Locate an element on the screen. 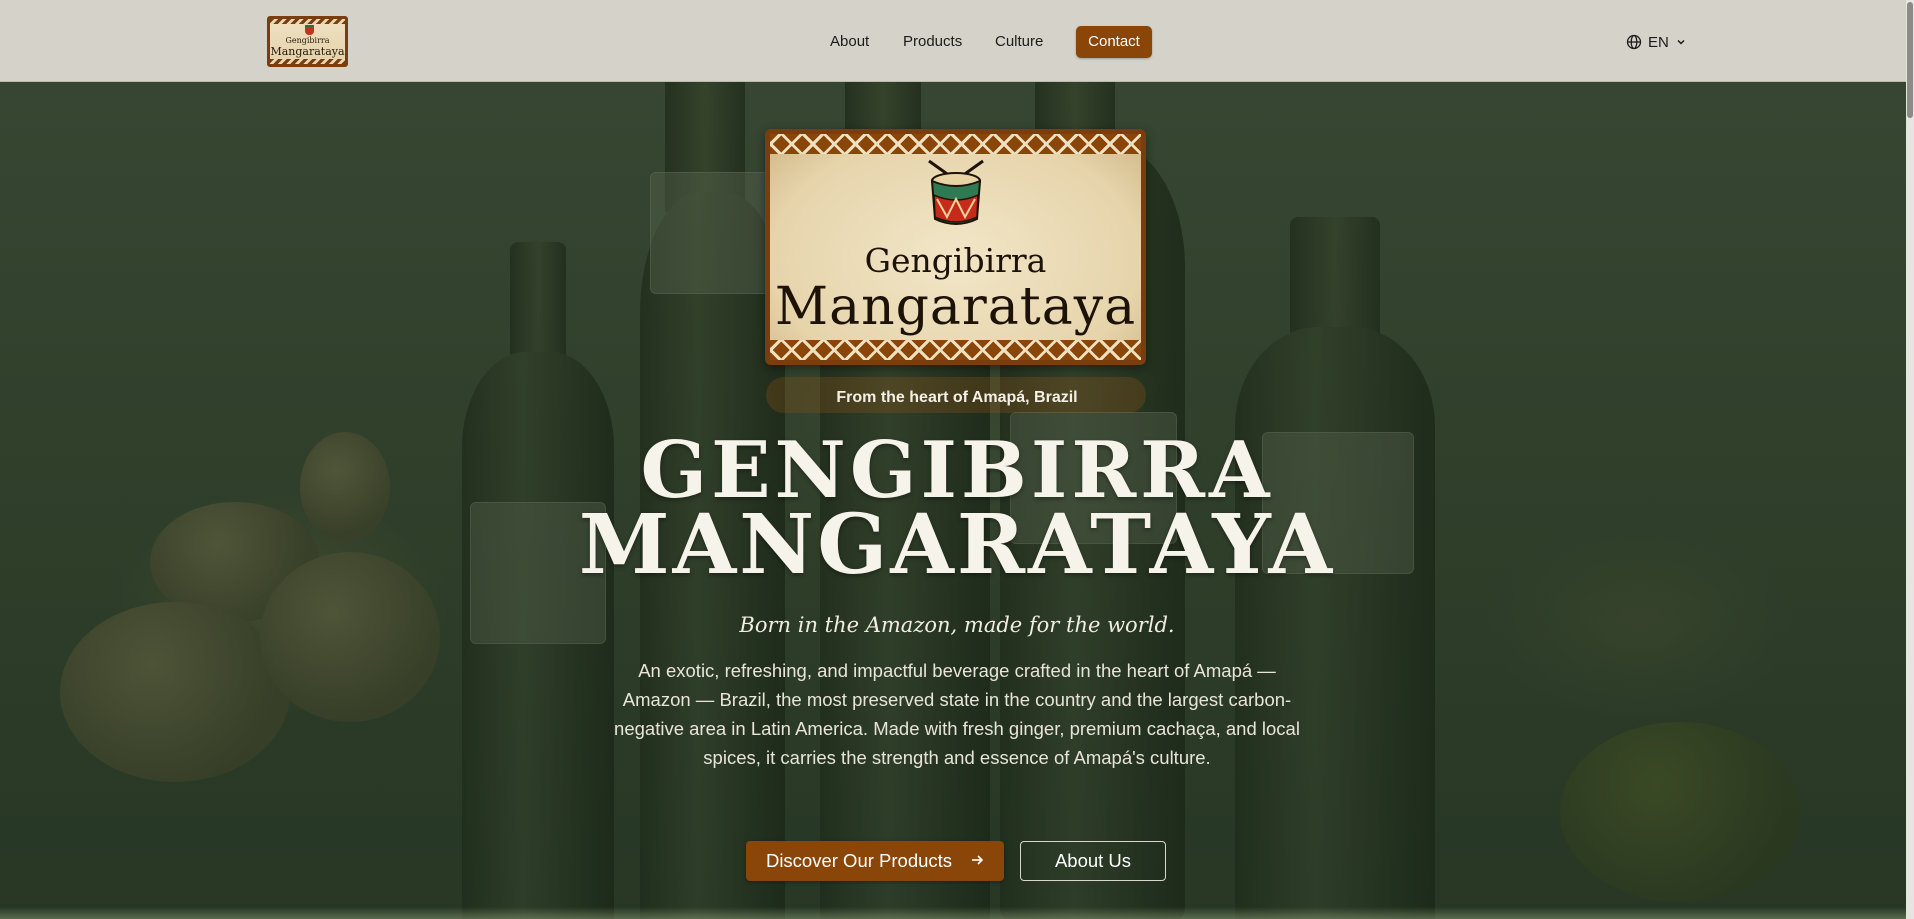 Image resolution: width=1914 pixels, height=919 pixels. about-us-button: About Us is located at coordinates (1093, 861).